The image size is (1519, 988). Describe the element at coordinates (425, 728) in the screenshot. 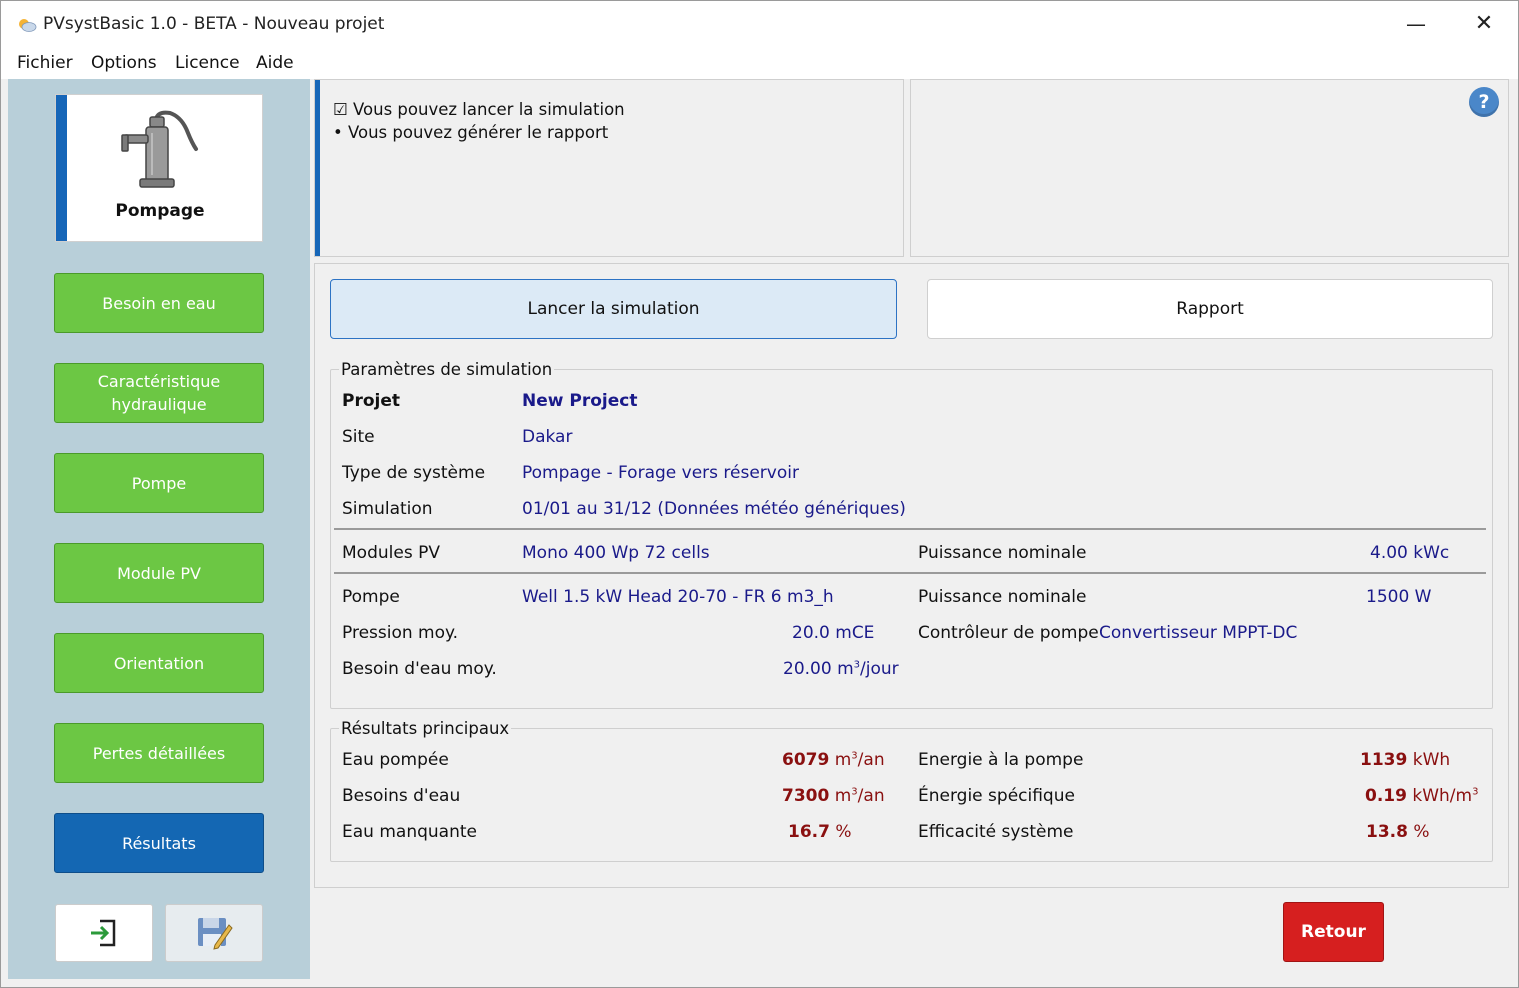

I see `main-results-legend: Résultats principaux` at that location.